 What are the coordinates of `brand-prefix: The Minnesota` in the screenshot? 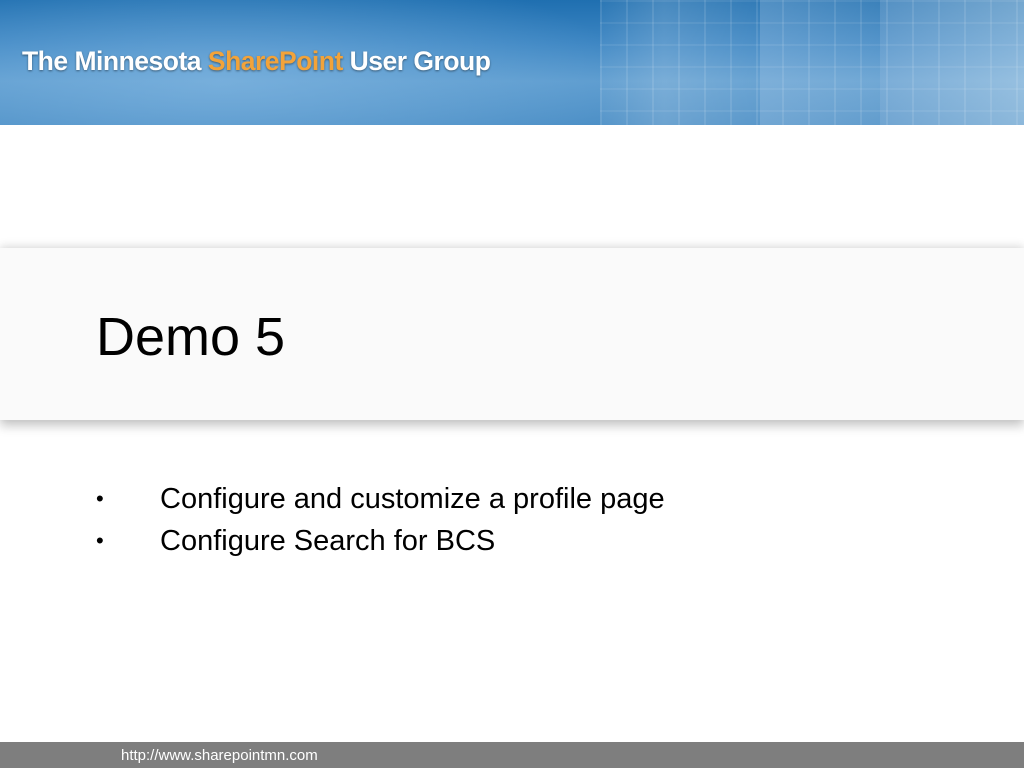 It's located at (115, 61).